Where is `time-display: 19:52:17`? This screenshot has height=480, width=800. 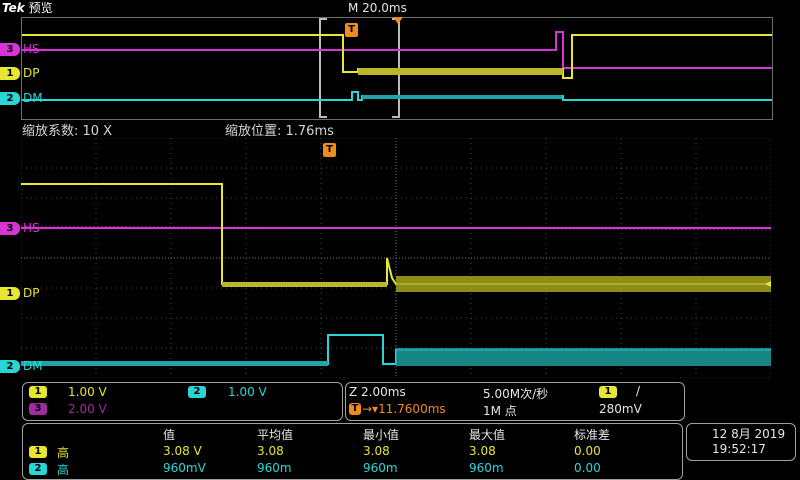
time-display: 19:52:17 is located at coordinates (739, 449).